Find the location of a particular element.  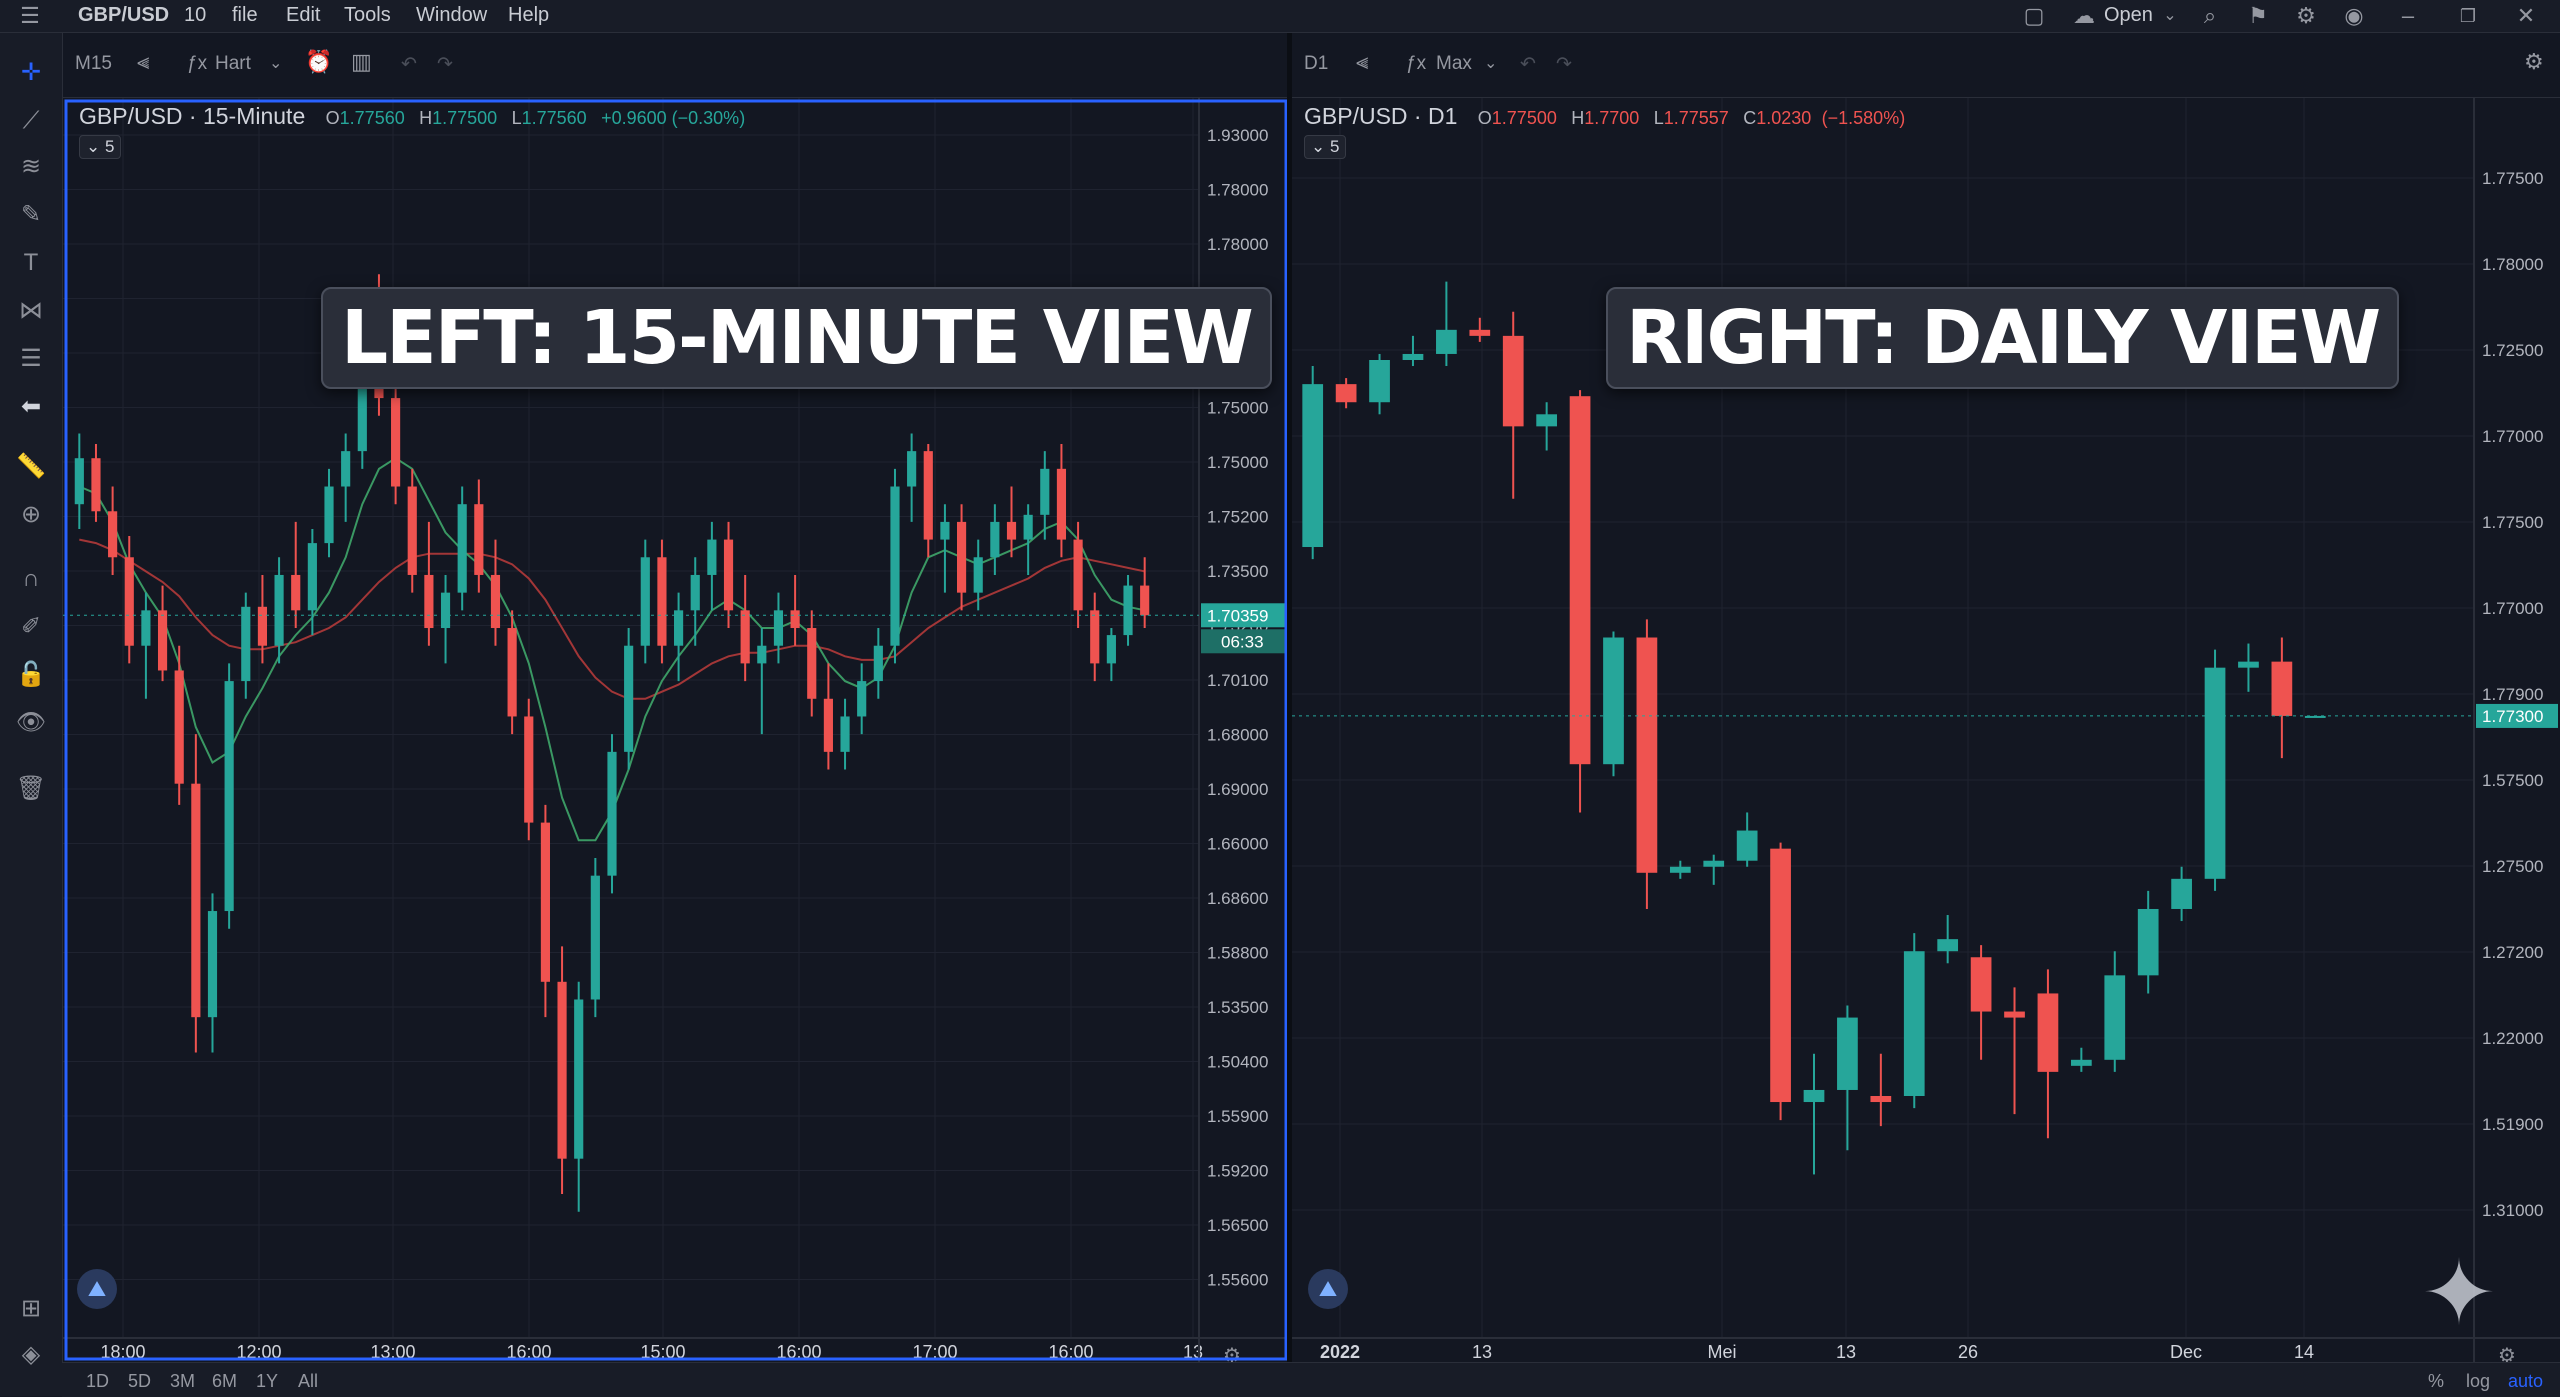

hamburger-menu-icon: ☰ is located at coordinates (30, 16).